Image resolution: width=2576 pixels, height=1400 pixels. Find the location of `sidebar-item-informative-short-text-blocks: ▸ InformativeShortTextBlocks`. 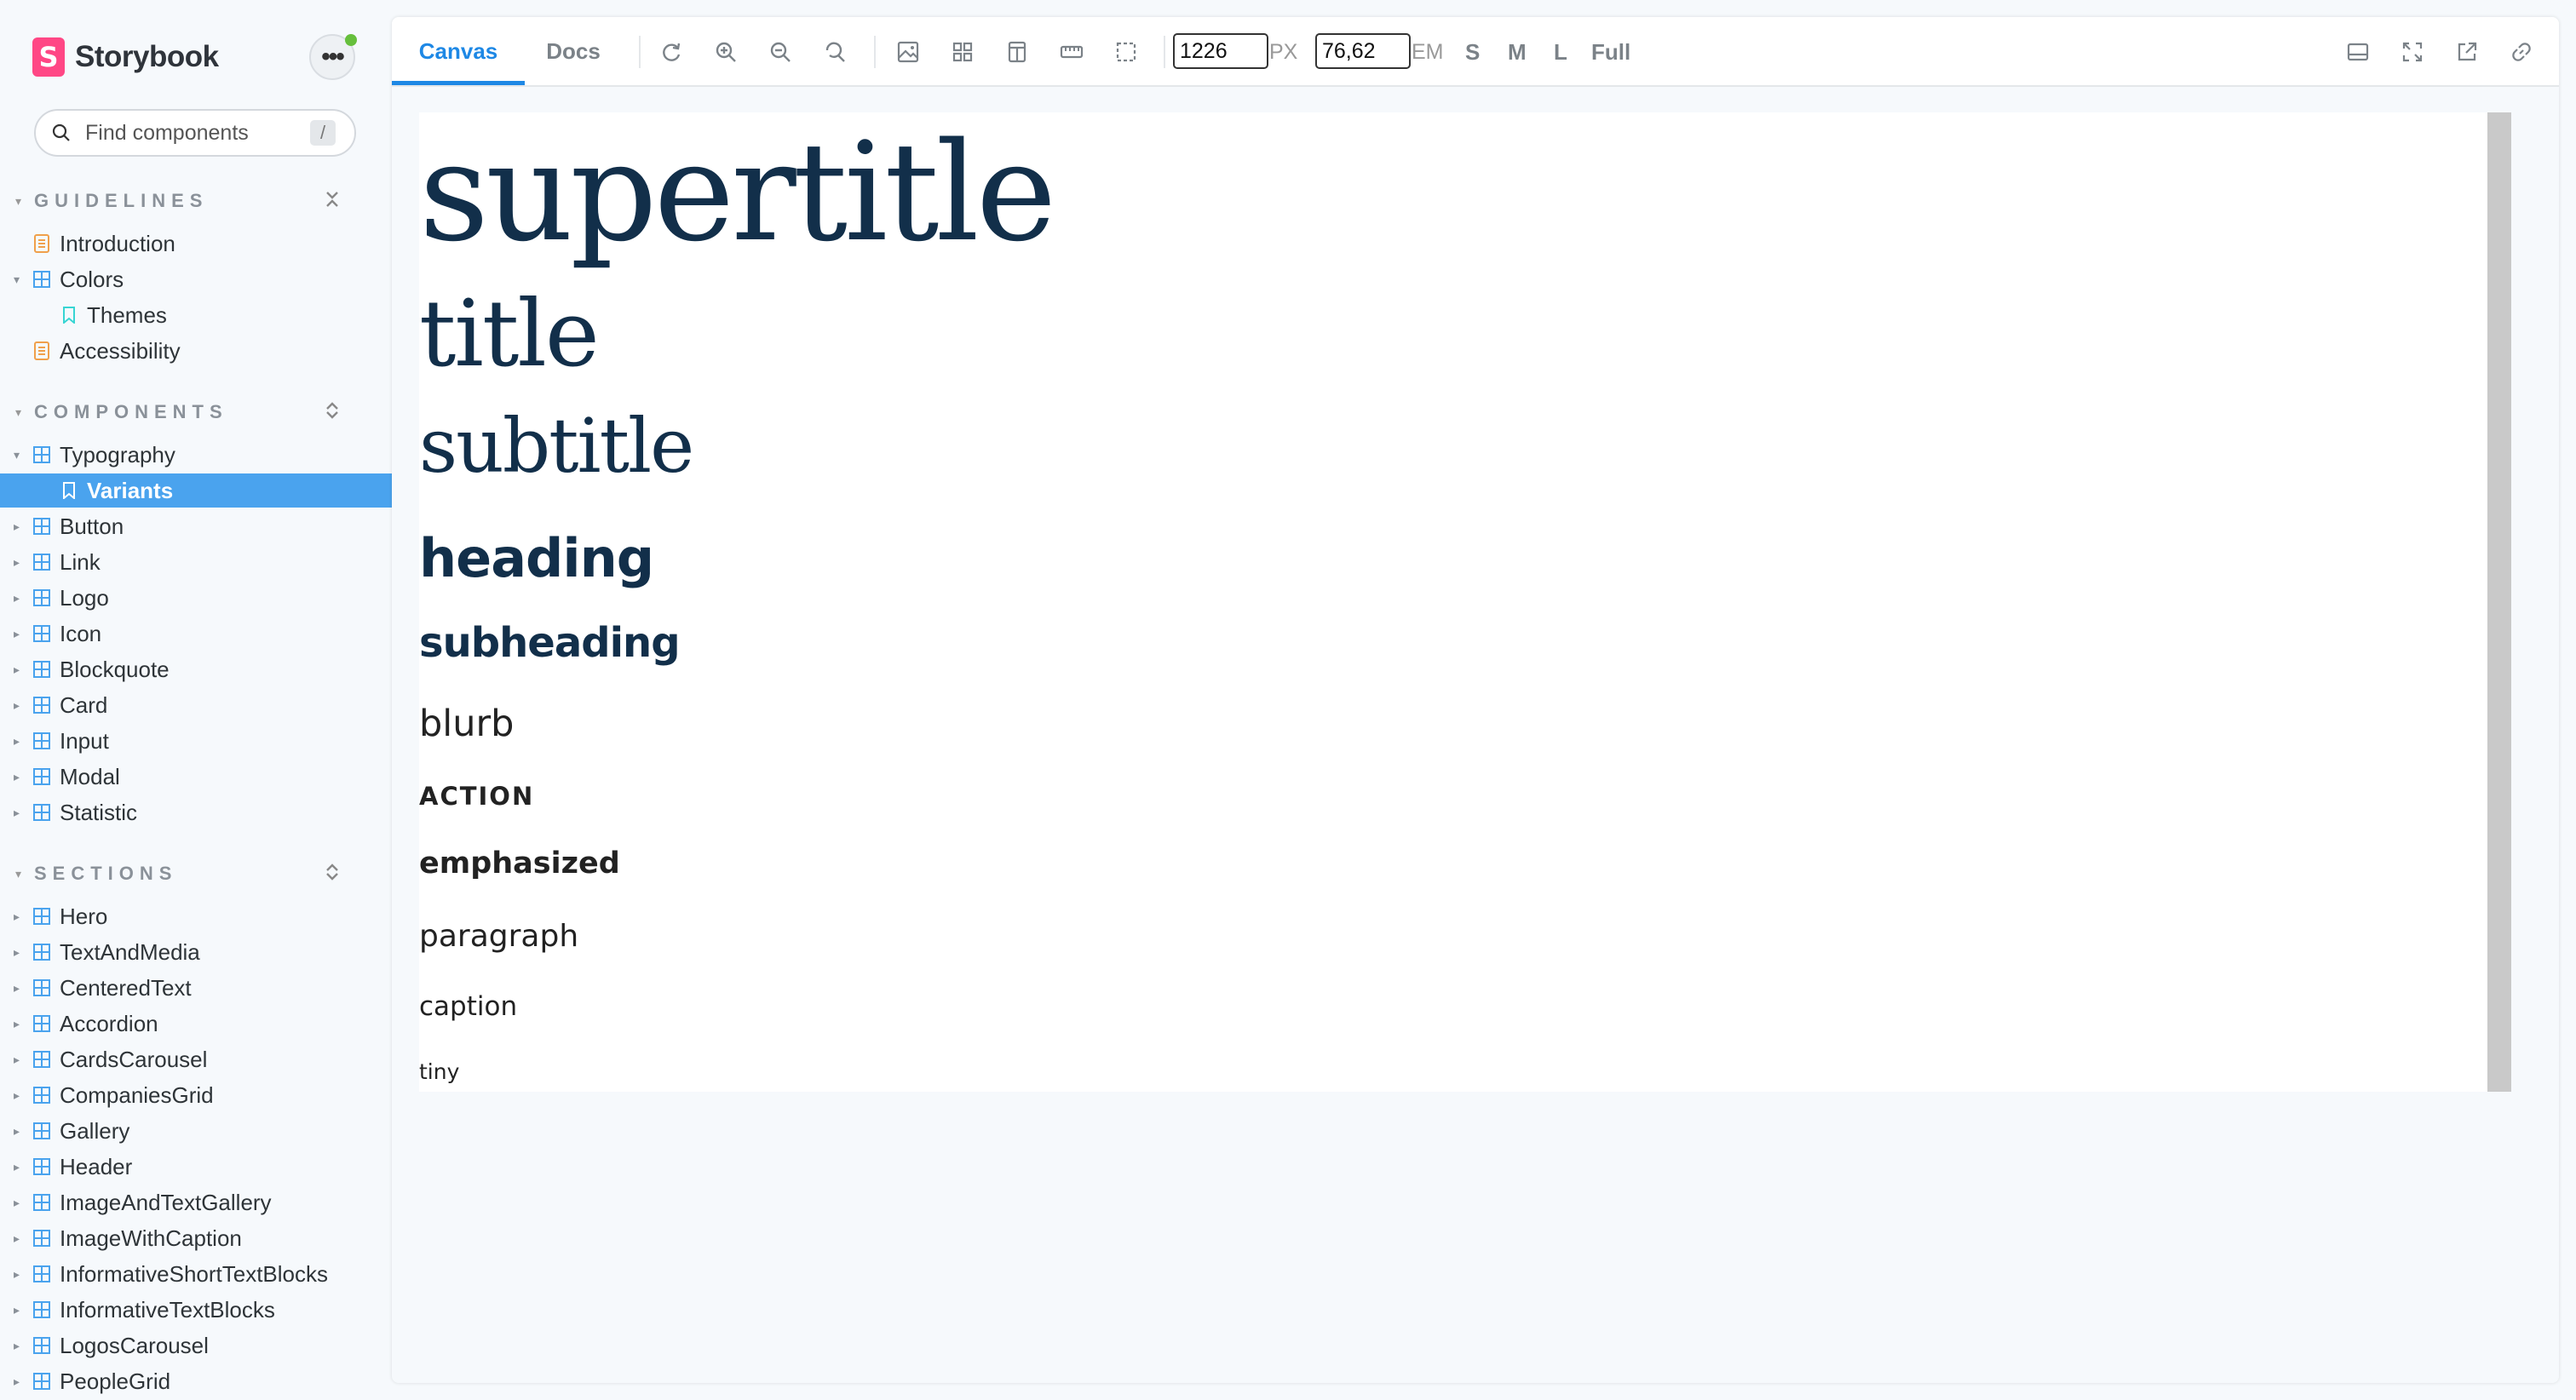

sidebar-item-informative-short-text-blocks: ▸ InformativeShortTextBlocks is located at coordinates (196, 1274).